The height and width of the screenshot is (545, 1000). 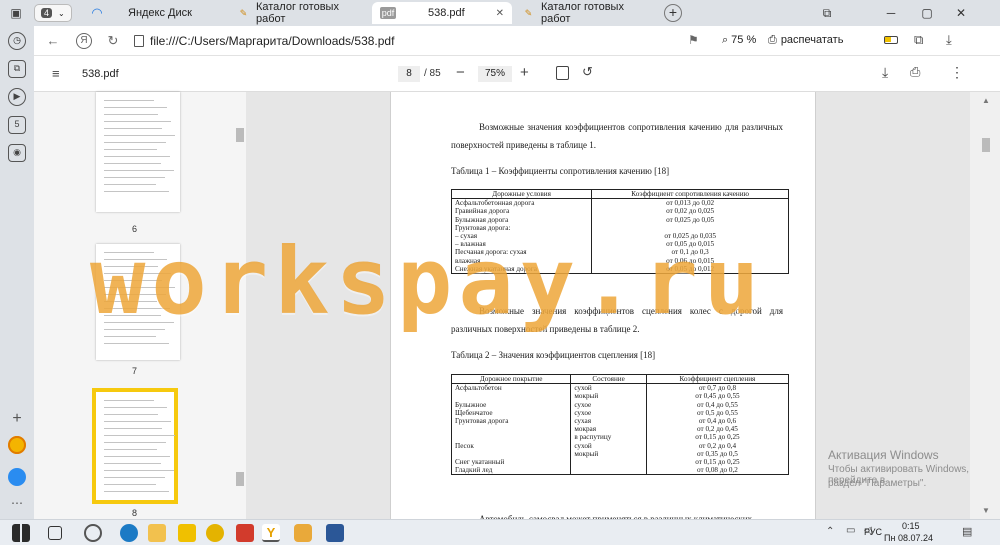 What do you see at coordinates (739, 40) in the screenshot?
I see `zoom-indicator: ⌕ 75 %` at bounding box center [739, 40].